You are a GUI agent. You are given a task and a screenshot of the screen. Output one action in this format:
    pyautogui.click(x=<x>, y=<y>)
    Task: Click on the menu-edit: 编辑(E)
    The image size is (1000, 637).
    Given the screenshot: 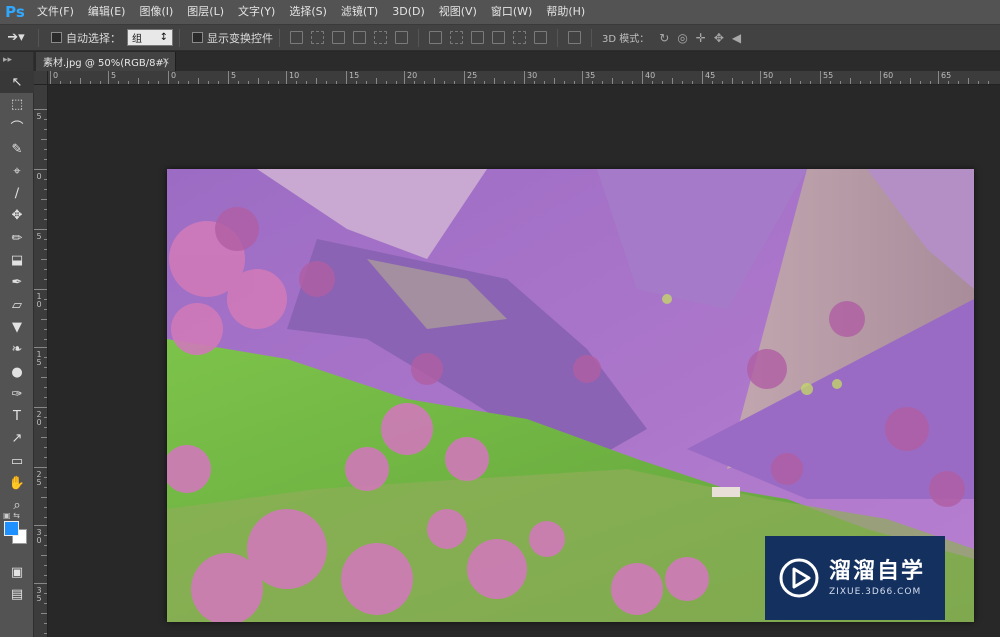 What is the action you would take?
    pyautogui.click(x=107, y=12)
    